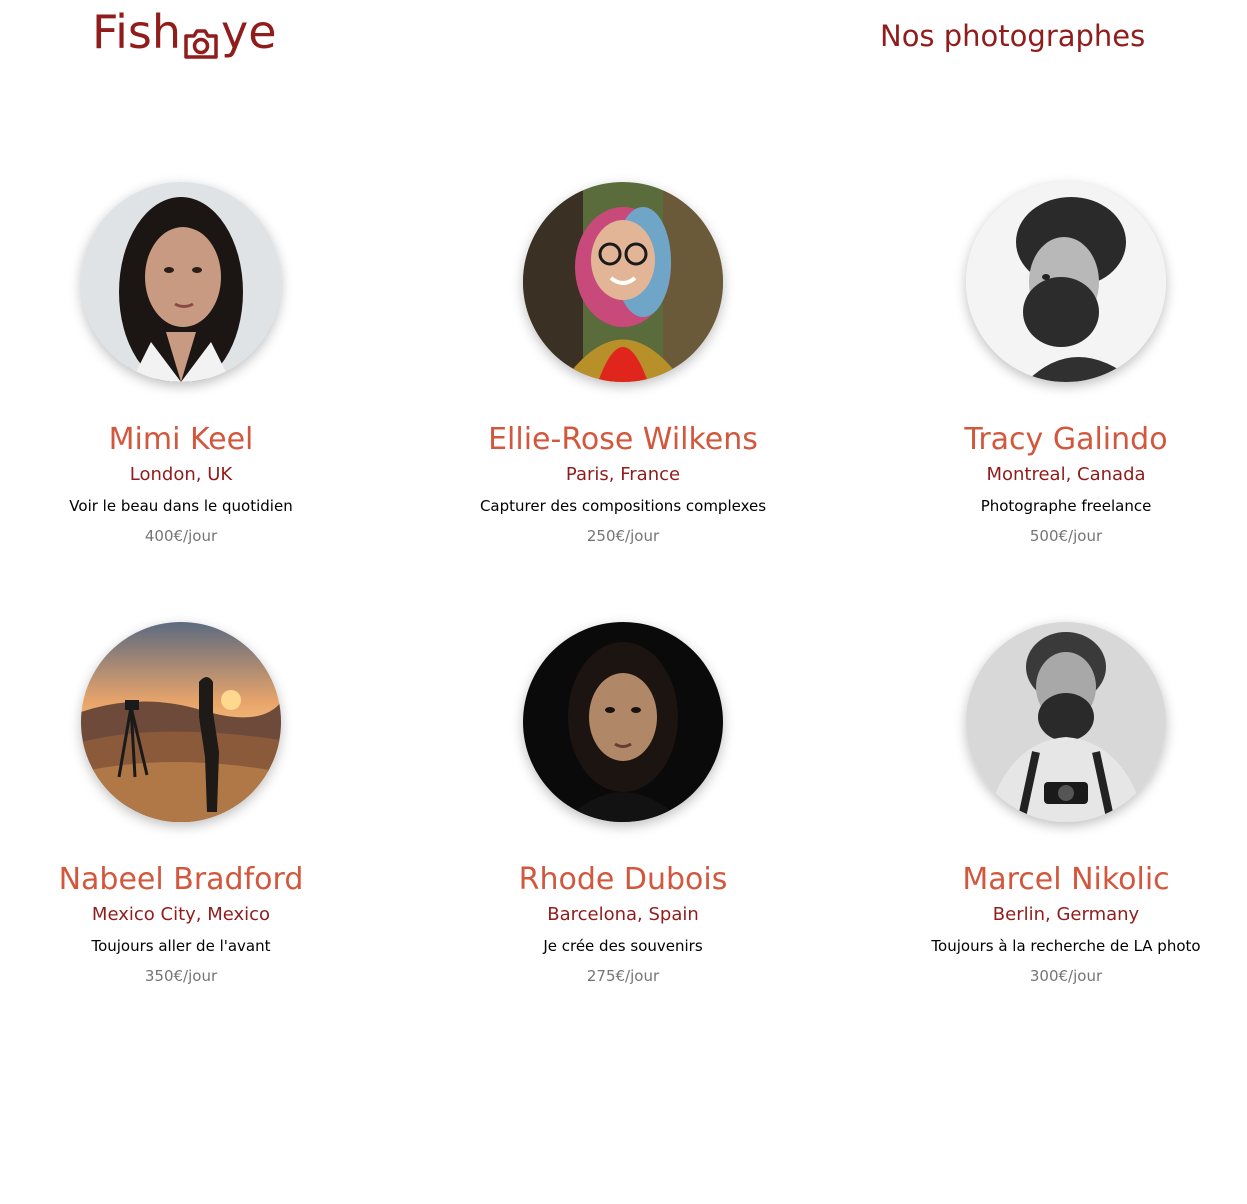 This screenshot has width=1247, height=1204. I want to click on photographer-name: Tracy Galindo, so click(1066, 439).